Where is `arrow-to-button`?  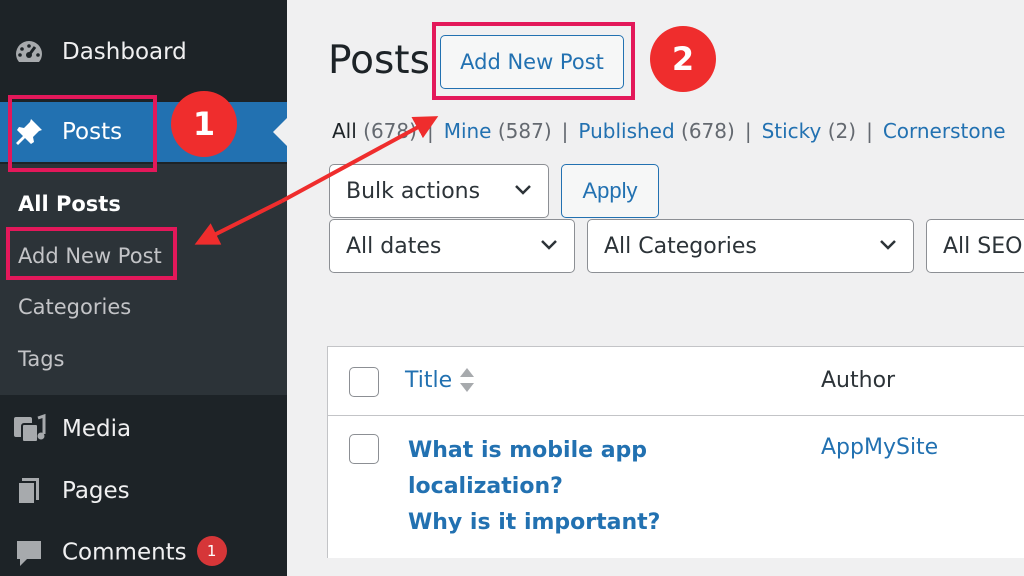
arrow-to-button is located at coordinates (360, 159).